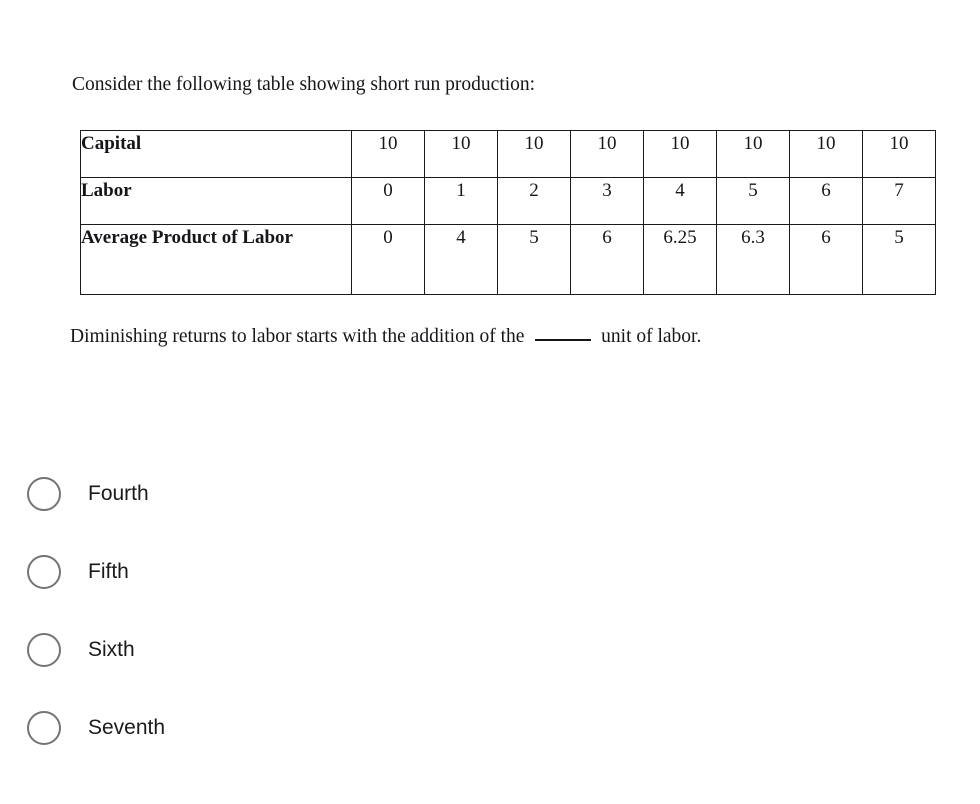  What do you see at coordinates (607, 201) in the screenshot?
I see `cell-labor-3: 3` at bounding box center [607, 201].